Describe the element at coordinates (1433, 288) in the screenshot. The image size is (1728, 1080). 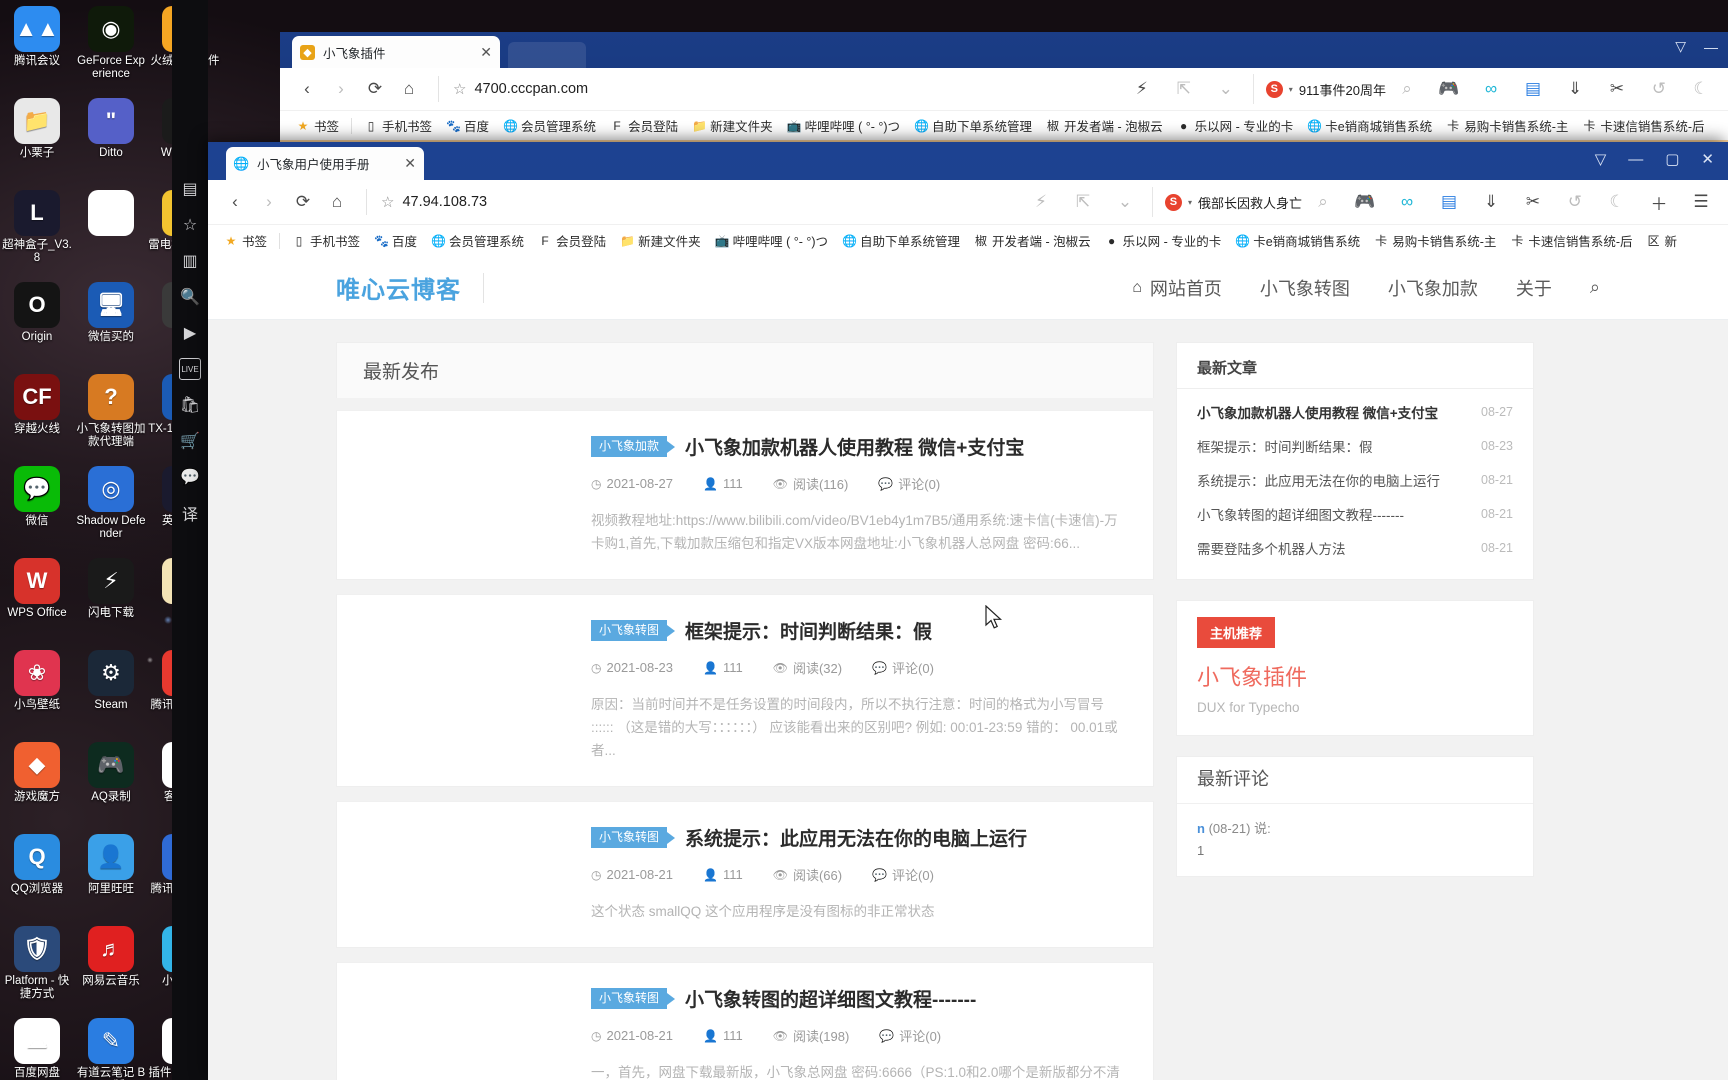
I see `nav-item-2: 小飞象加款` at that location.